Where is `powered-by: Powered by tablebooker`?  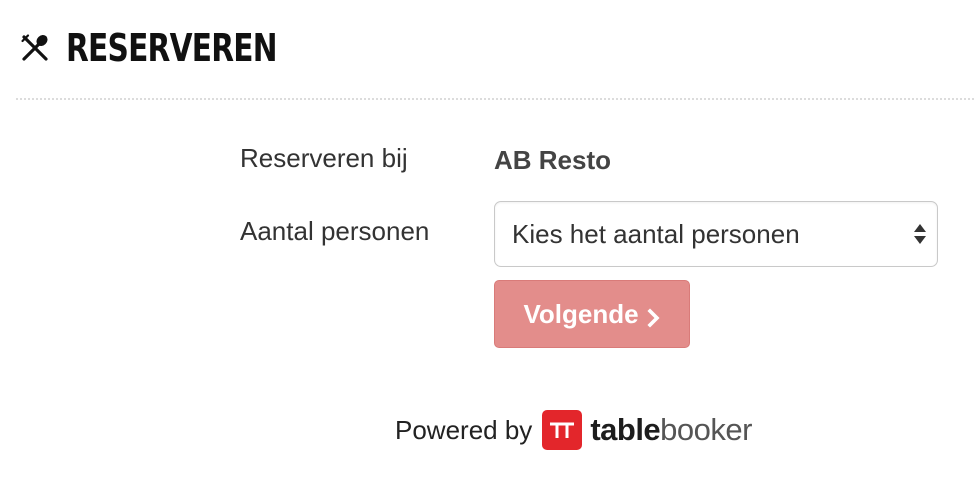 powered-by: Powered by tablebooker is located at coordinates (573, 430).